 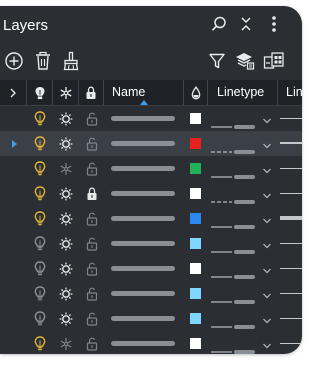 What do you see at coordinates (71, 61) in the screenshot?
I see `purge-broom-icon` at bounding box center [71, 61].